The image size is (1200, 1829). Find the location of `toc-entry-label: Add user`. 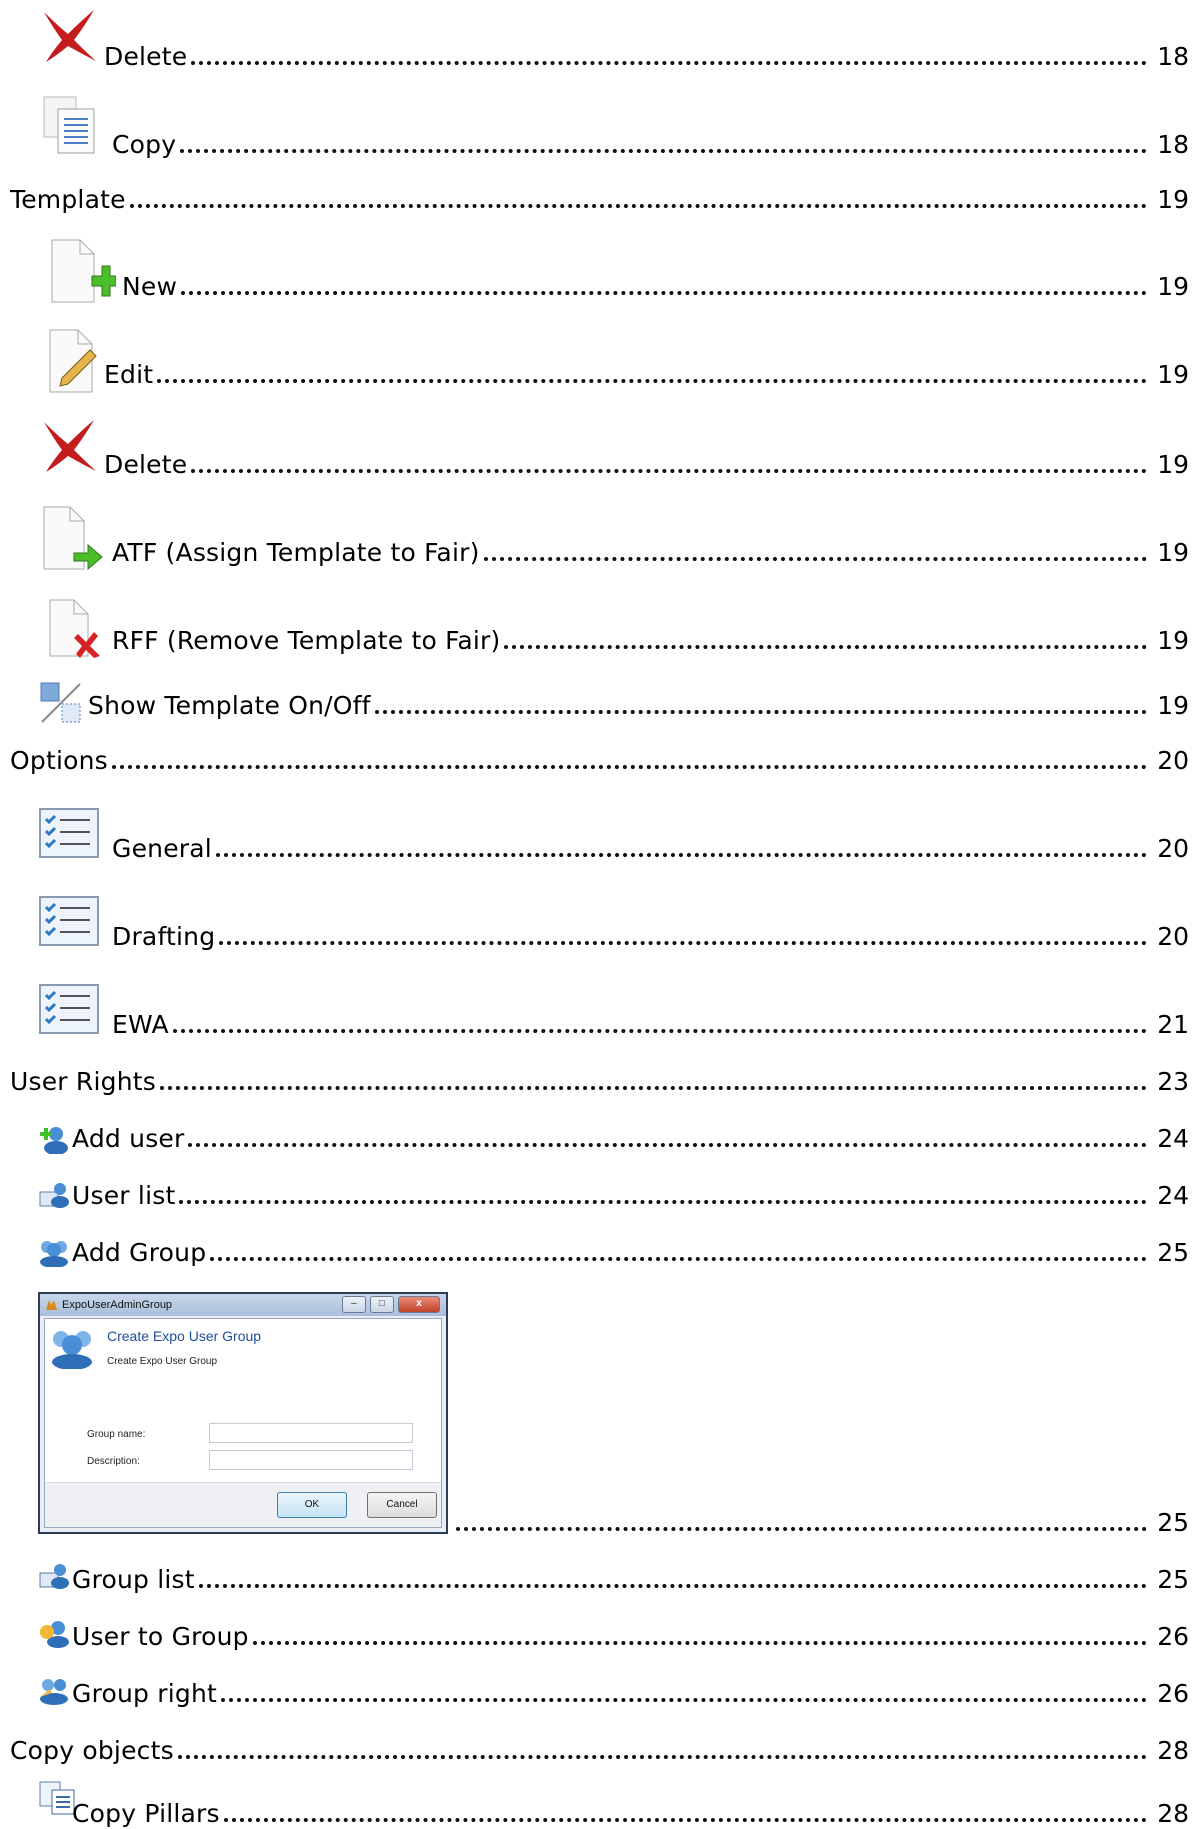

toc-entry-label: Add user is located at coordinates (128, 1138).